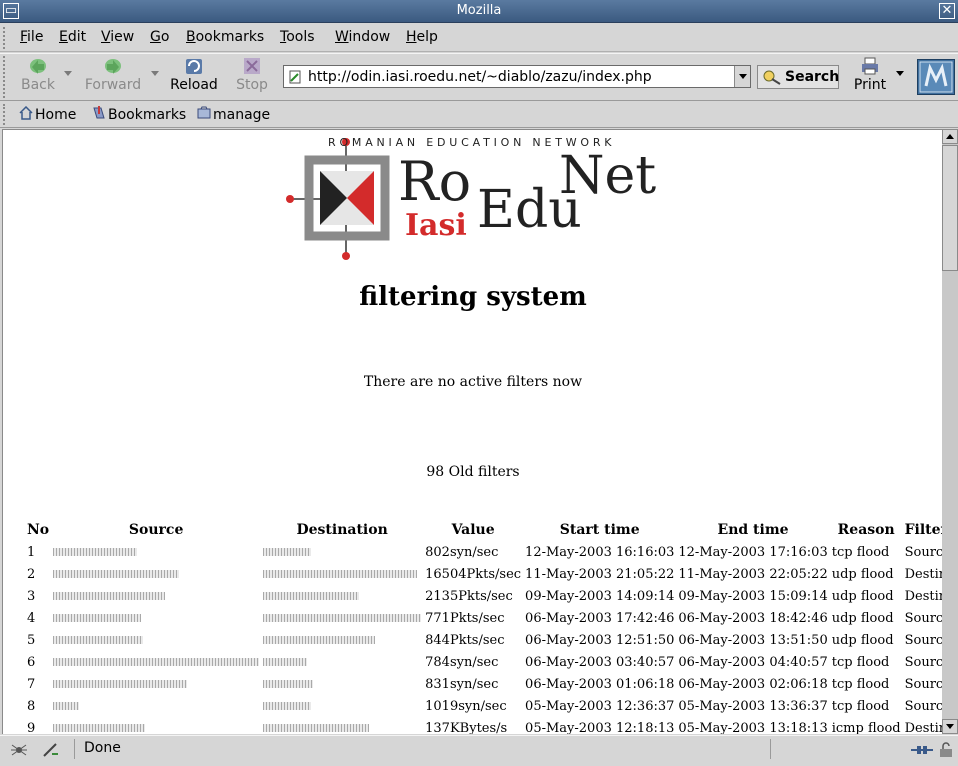  What do you see at coordinates (156, 530) in the screenshot?
I see `column-header-source: Source` at bounding box center [156, 530].